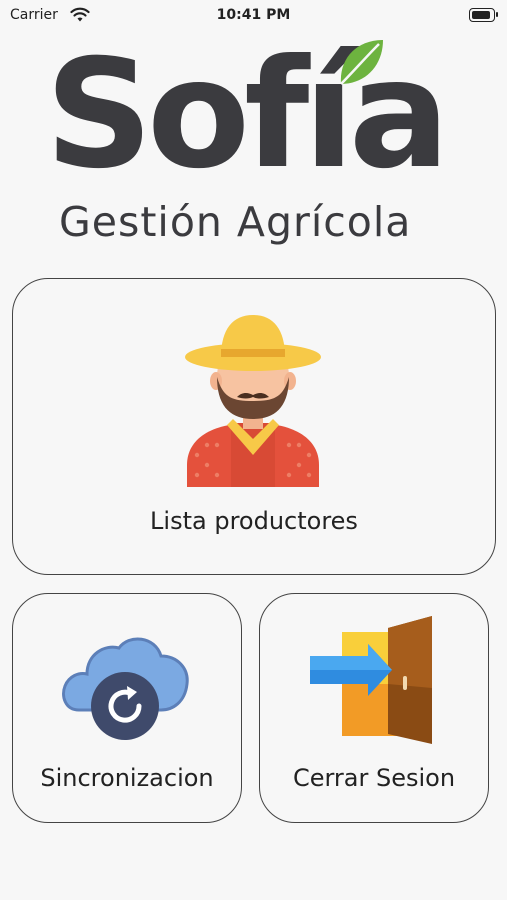 This screenshot has width=507, height=900. Describe the element at coordinates (374, 778) in the screenshot. I see `logout-label: Cerrar Sesion` at that location.